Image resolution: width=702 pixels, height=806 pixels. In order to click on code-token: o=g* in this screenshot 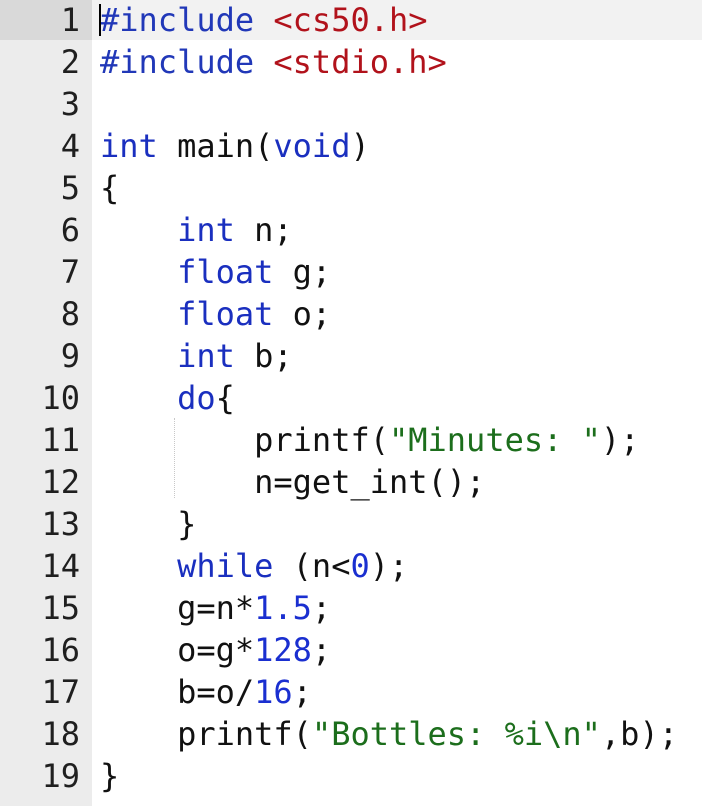, I will do `click(177, 650)`.